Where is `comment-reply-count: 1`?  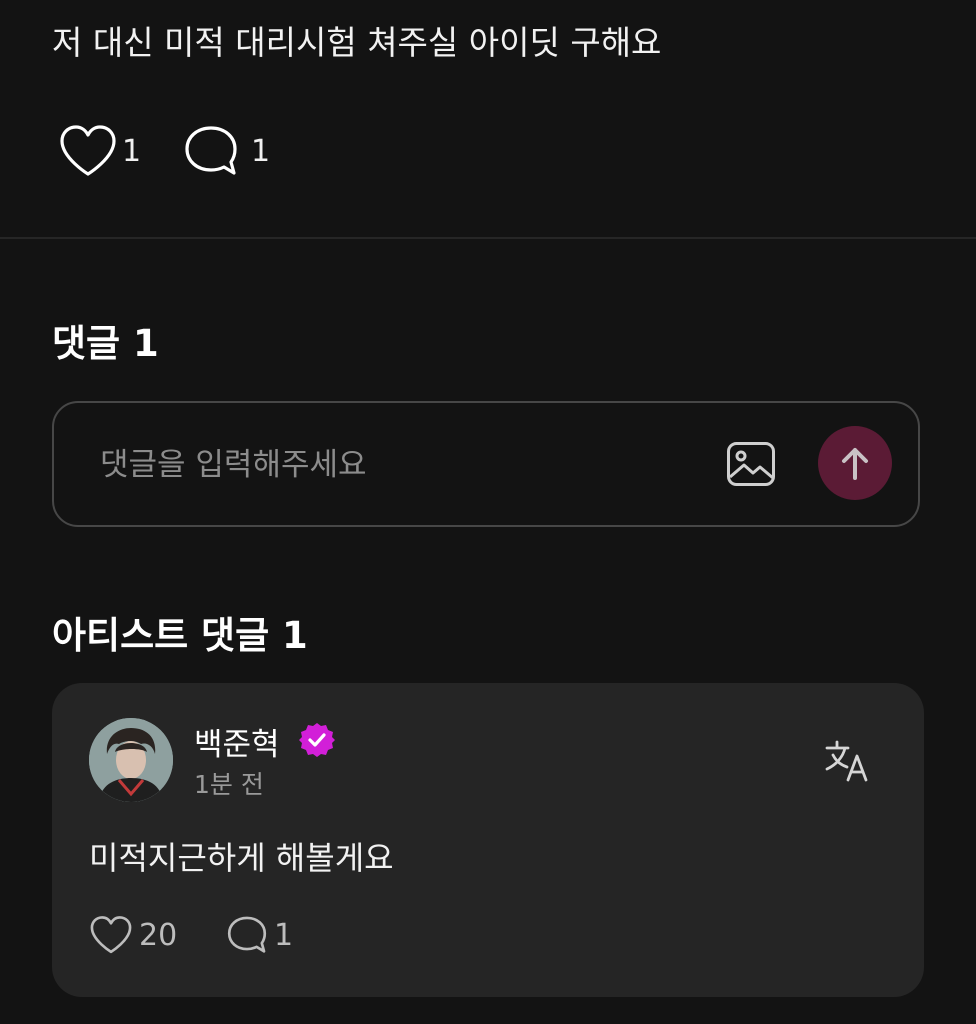 comment-reply-count: 1 is located at coordinates (284, 935).